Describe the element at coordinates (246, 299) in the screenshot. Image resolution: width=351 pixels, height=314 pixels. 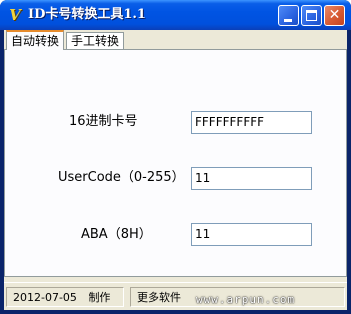
I see `watermark-text: www.arpun.com` at that location.